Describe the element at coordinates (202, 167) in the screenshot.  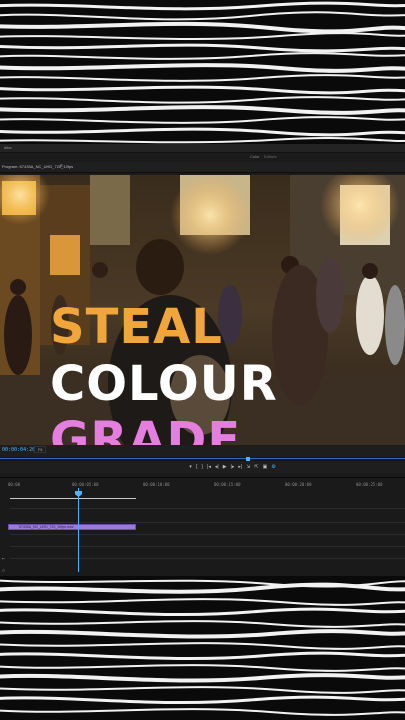
I see `program-monitor-tab: Program: 67435A_NC_UHD_720_10fps ≡` at that location.